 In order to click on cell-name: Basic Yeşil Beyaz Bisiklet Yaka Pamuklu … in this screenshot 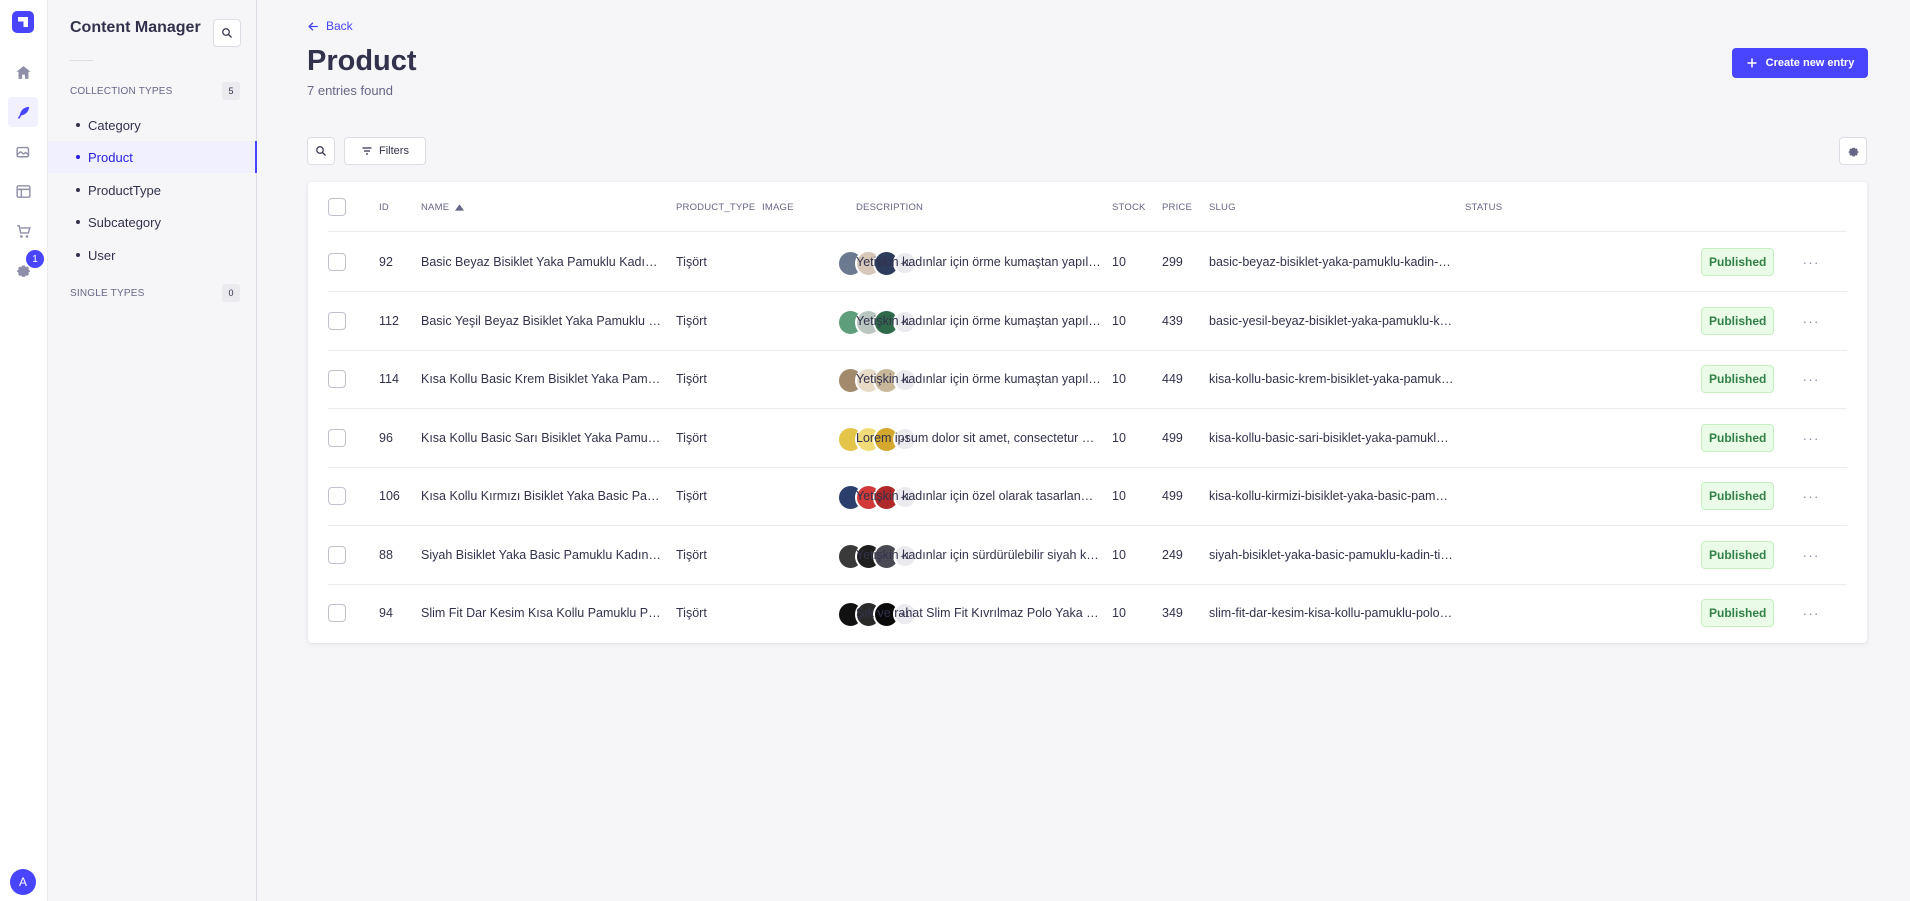, I will do `click(541, 321)`.